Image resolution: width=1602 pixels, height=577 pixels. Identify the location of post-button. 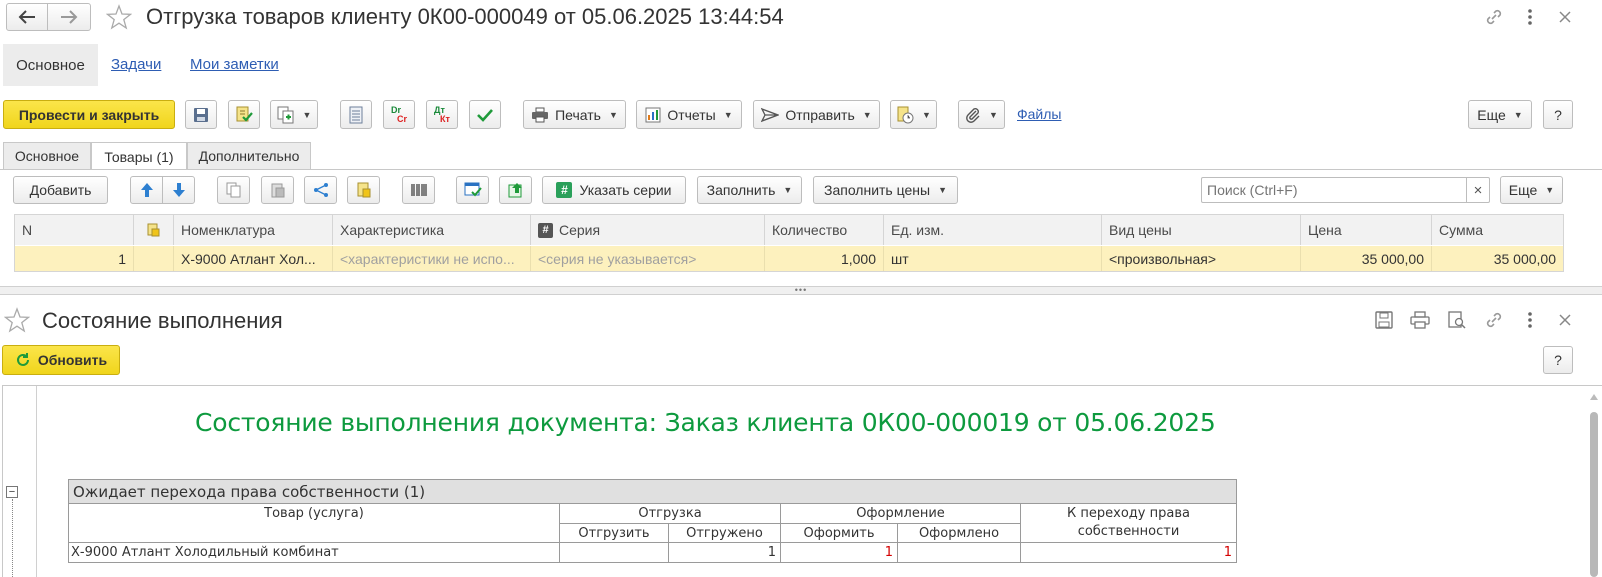
(244, 114).